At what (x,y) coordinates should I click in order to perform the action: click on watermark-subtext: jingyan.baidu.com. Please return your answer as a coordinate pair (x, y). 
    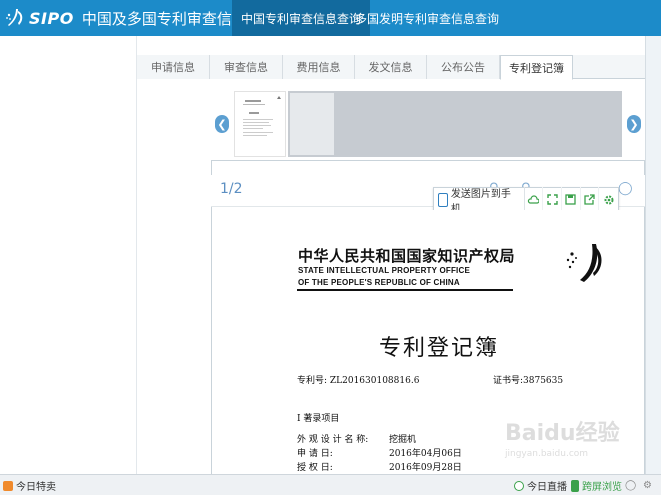
    Looking at the image, I should click on (547, 454).